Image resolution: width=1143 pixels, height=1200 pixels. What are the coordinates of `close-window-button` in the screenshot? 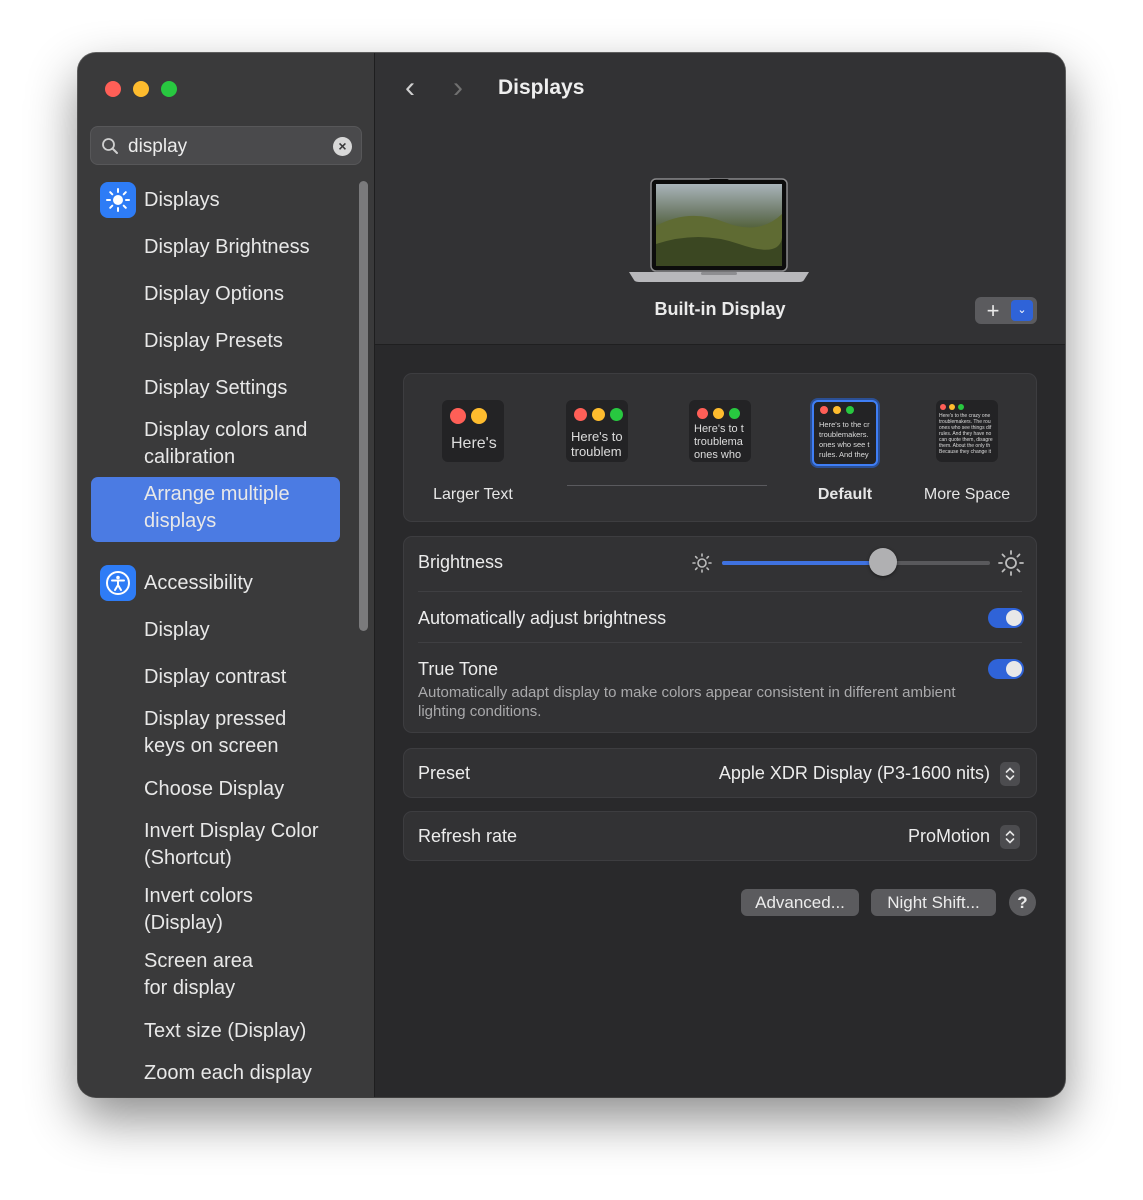 It's located at (113, 89).